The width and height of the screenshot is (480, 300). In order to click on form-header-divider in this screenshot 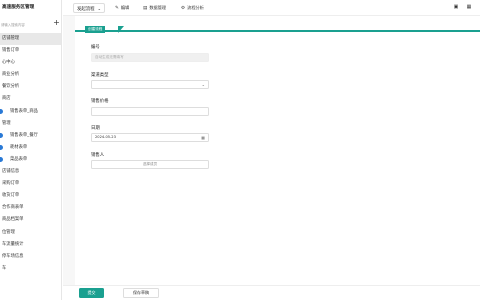, I will do `click(277, 31)`.